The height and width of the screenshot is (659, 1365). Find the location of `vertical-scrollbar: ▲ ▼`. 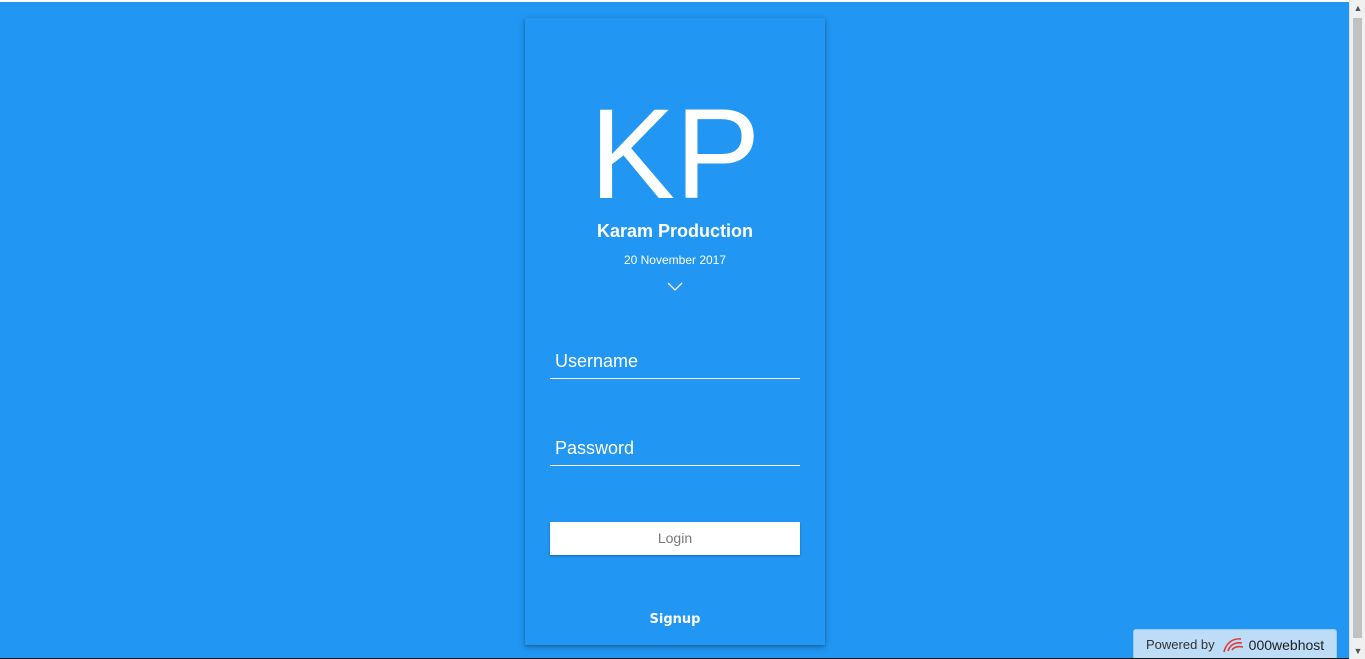

vertical-scrollbar: ▲ ▼ is located at coordinates (1357, 329).